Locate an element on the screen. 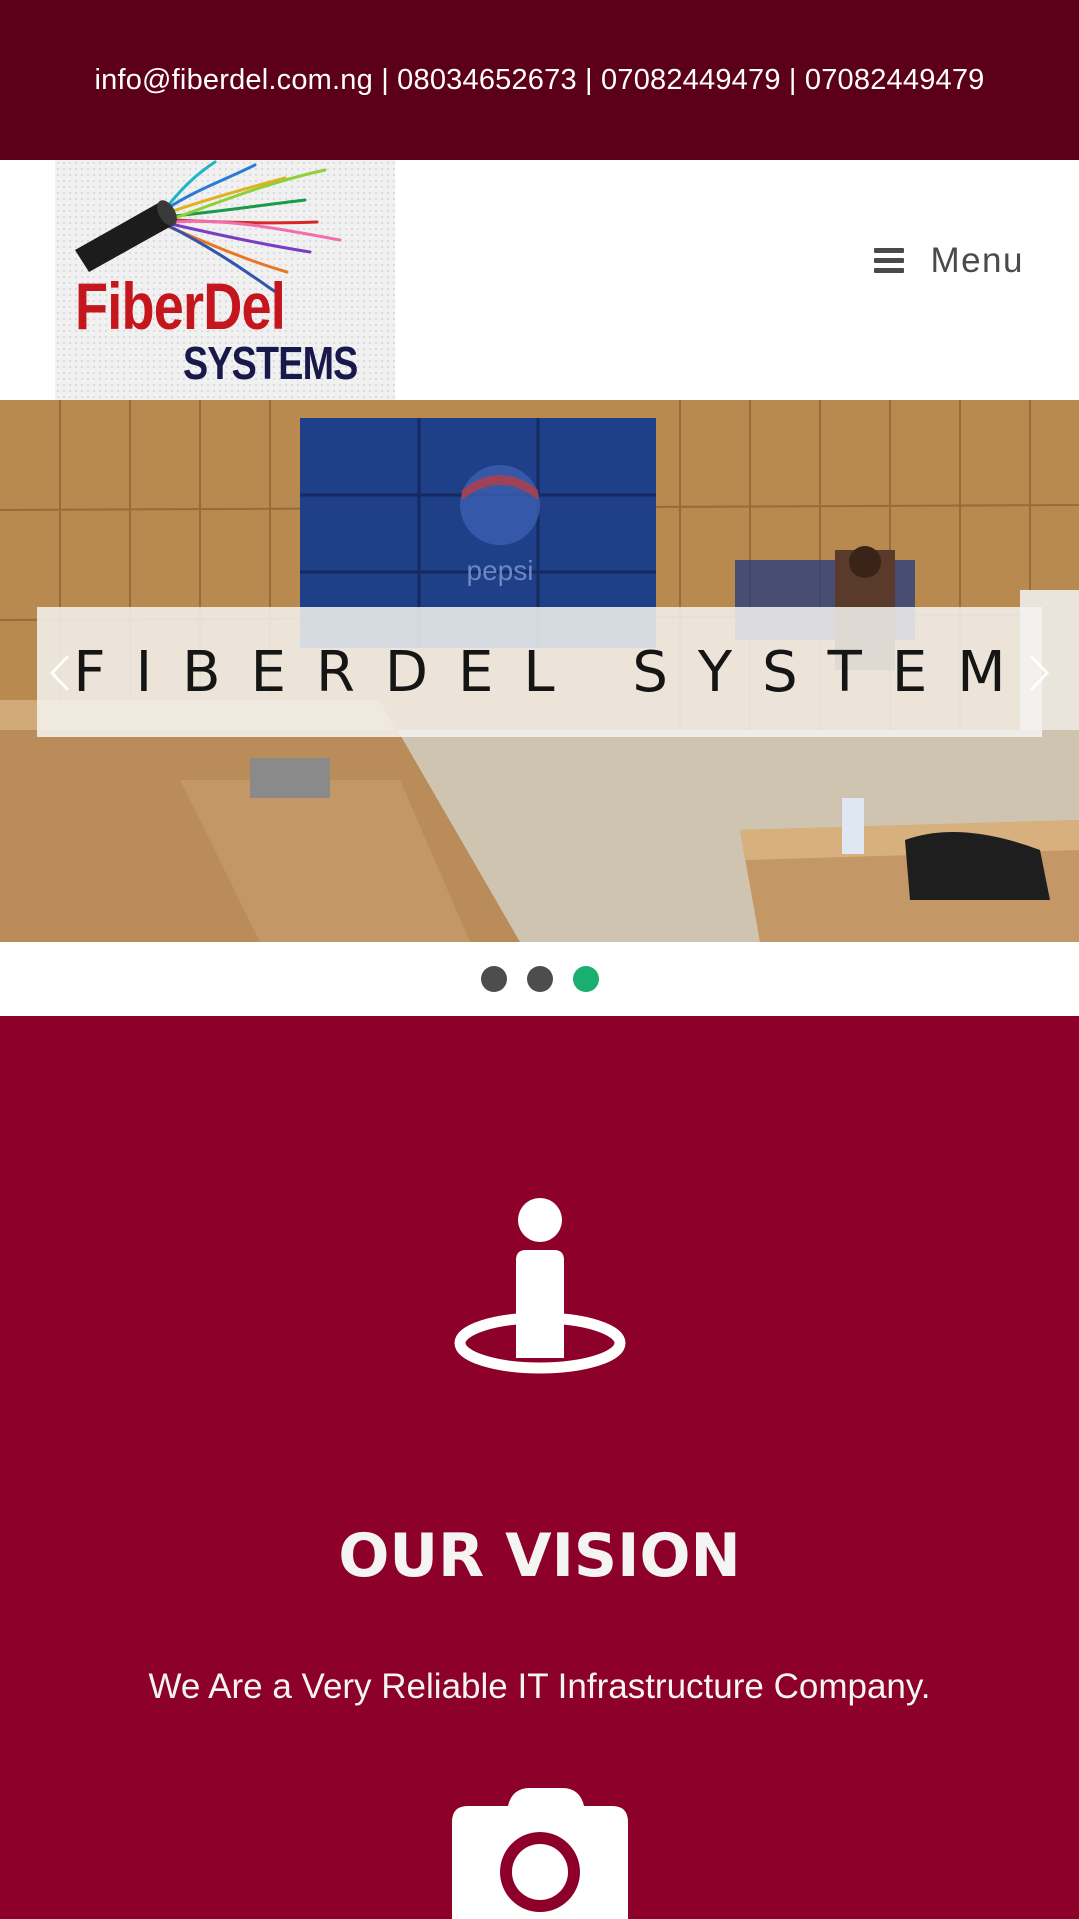  slide-caption-box: FIBERDEL SYSTEM is located at coordinates (539, 672).